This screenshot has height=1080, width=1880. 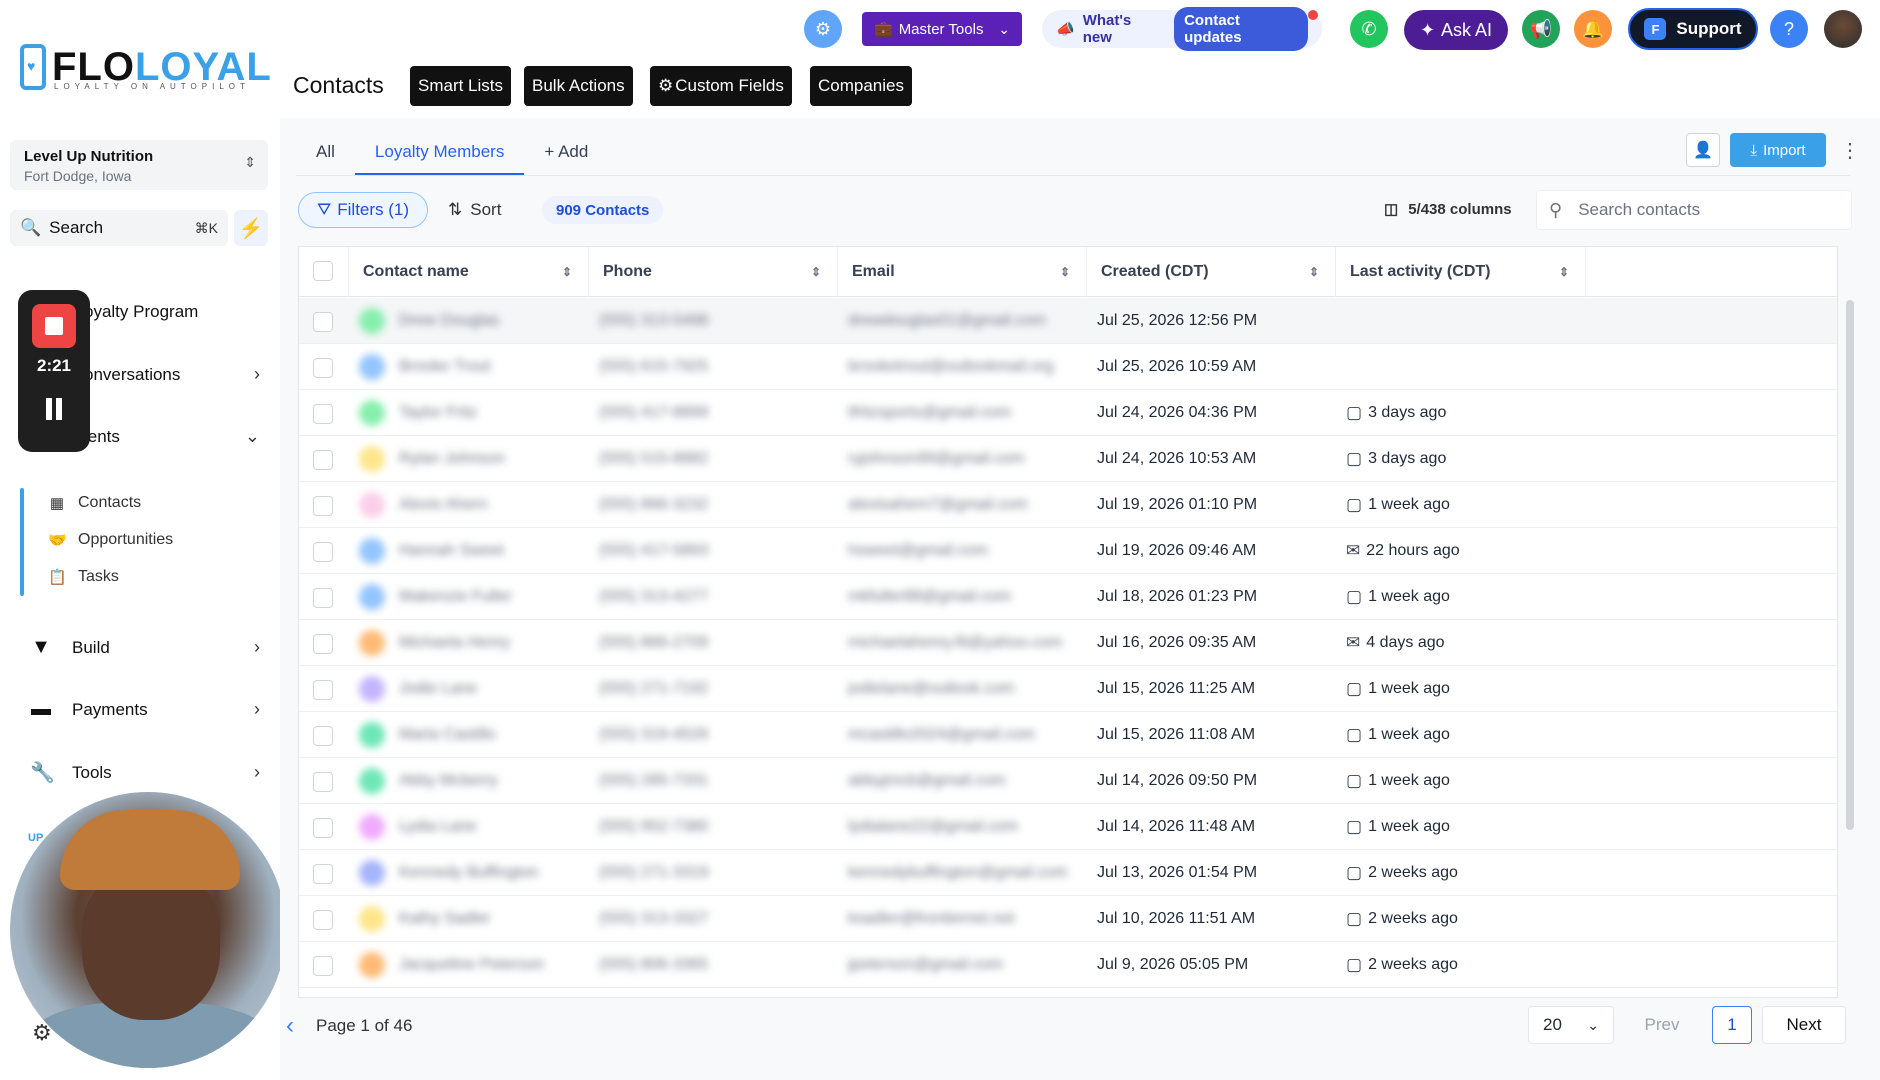 What do you see at coordinates (323, 271) in the screenshot?
I see `select-all-checkbox` at bounding box center [323, 271].